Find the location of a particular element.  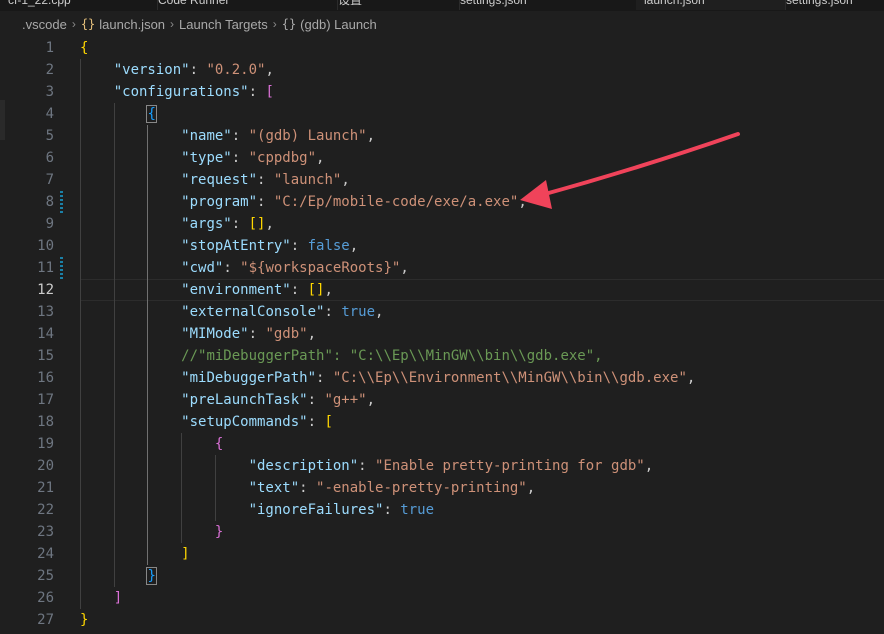

code-text: "environment": [], is located at coordinates (206, 290).